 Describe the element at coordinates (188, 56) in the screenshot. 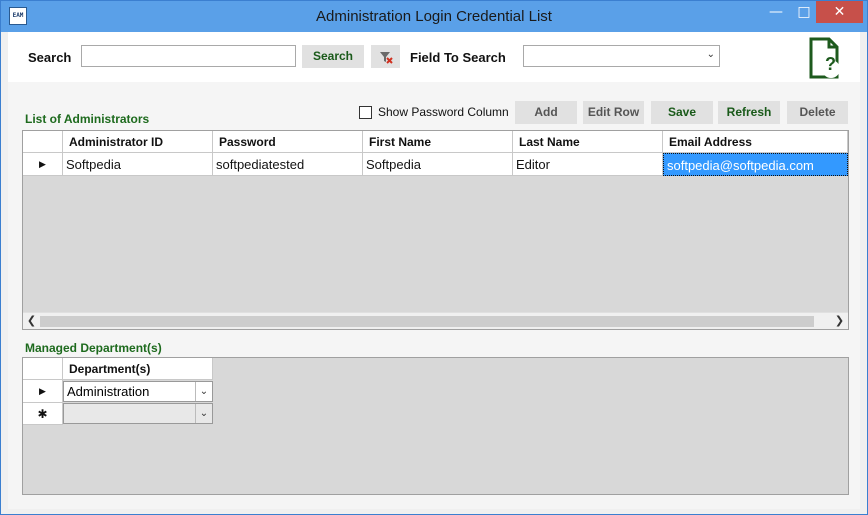

I see `search-input` at that location.